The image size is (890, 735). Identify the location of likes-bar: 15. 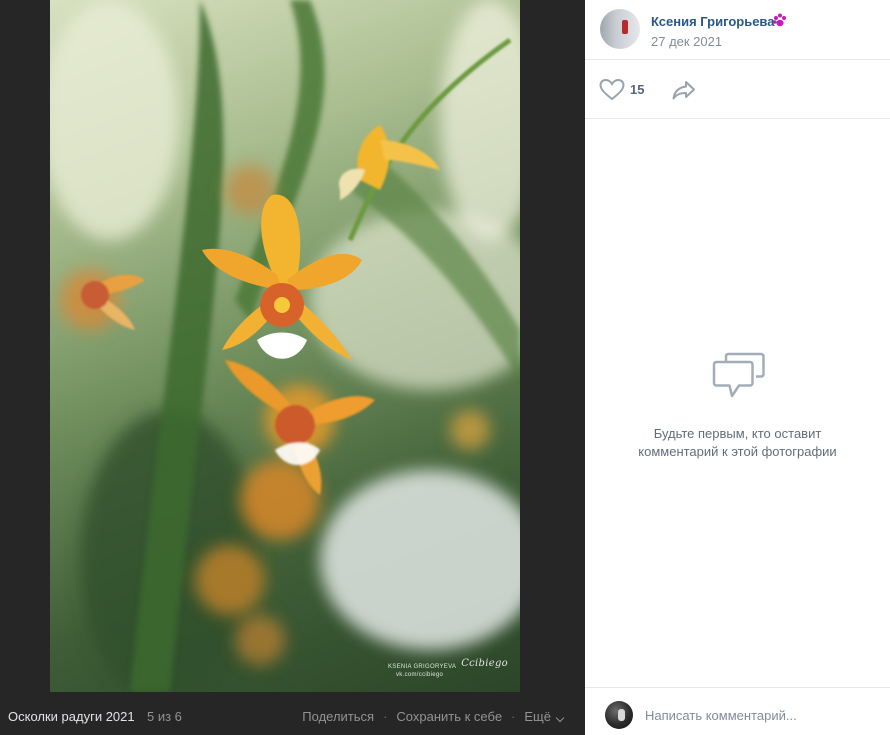
(737, 89).